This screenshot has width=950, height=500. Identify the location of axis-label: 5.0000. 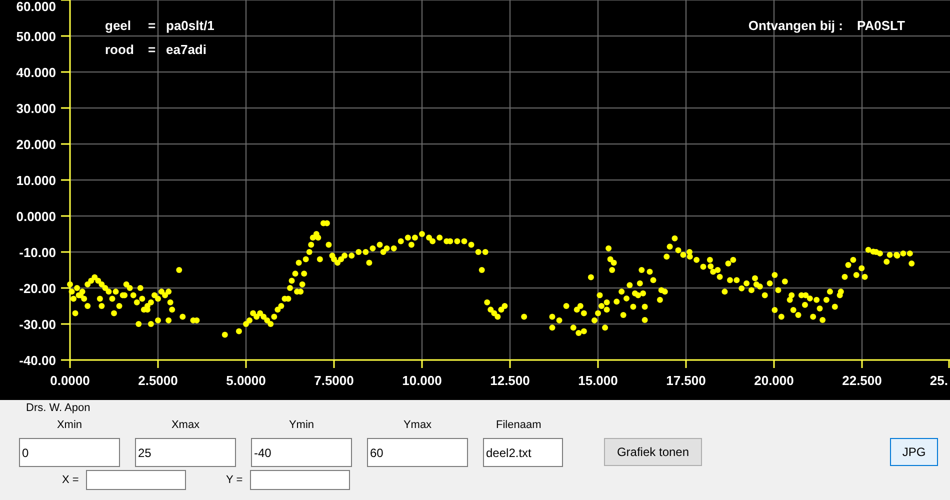
(246, 380).